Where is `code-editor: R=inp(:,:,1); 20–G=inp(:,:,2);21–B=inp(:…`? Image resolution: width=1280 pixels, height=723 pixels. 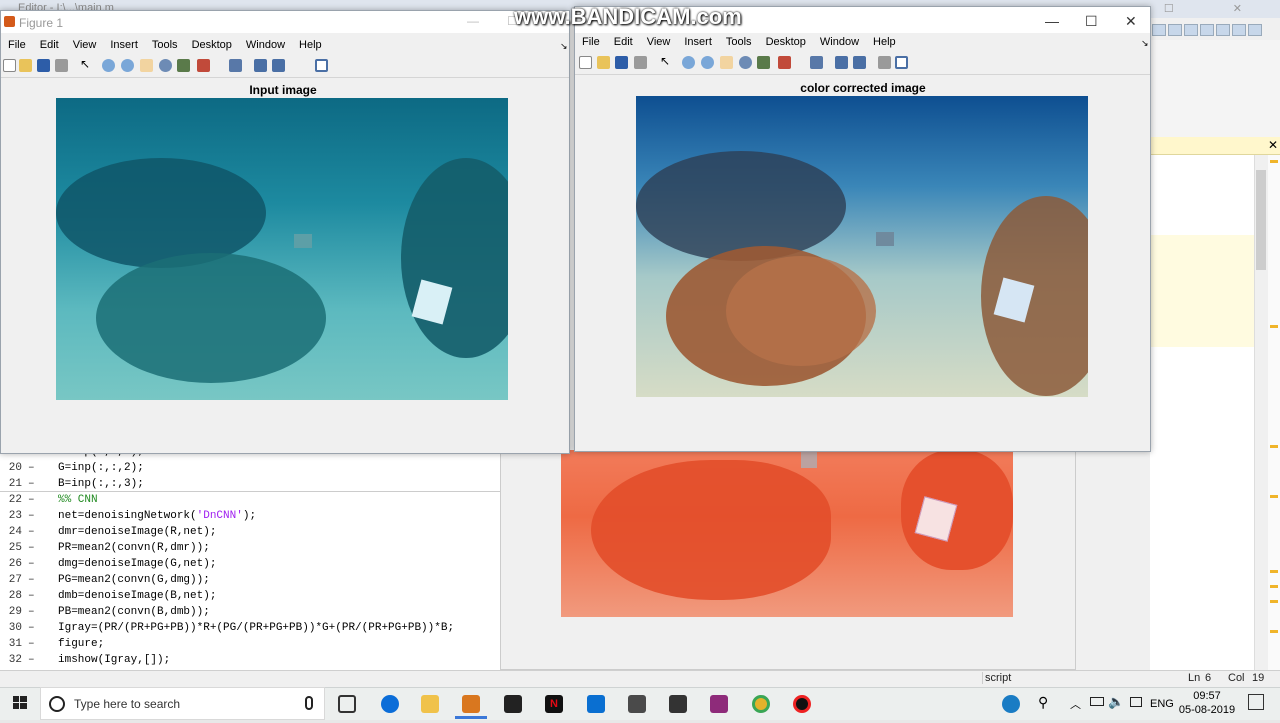 code-editor: R=inp(:,:,1); 20–G=inp(:,:,2);21–B=inp(:… is located at coordinates (250, 558).